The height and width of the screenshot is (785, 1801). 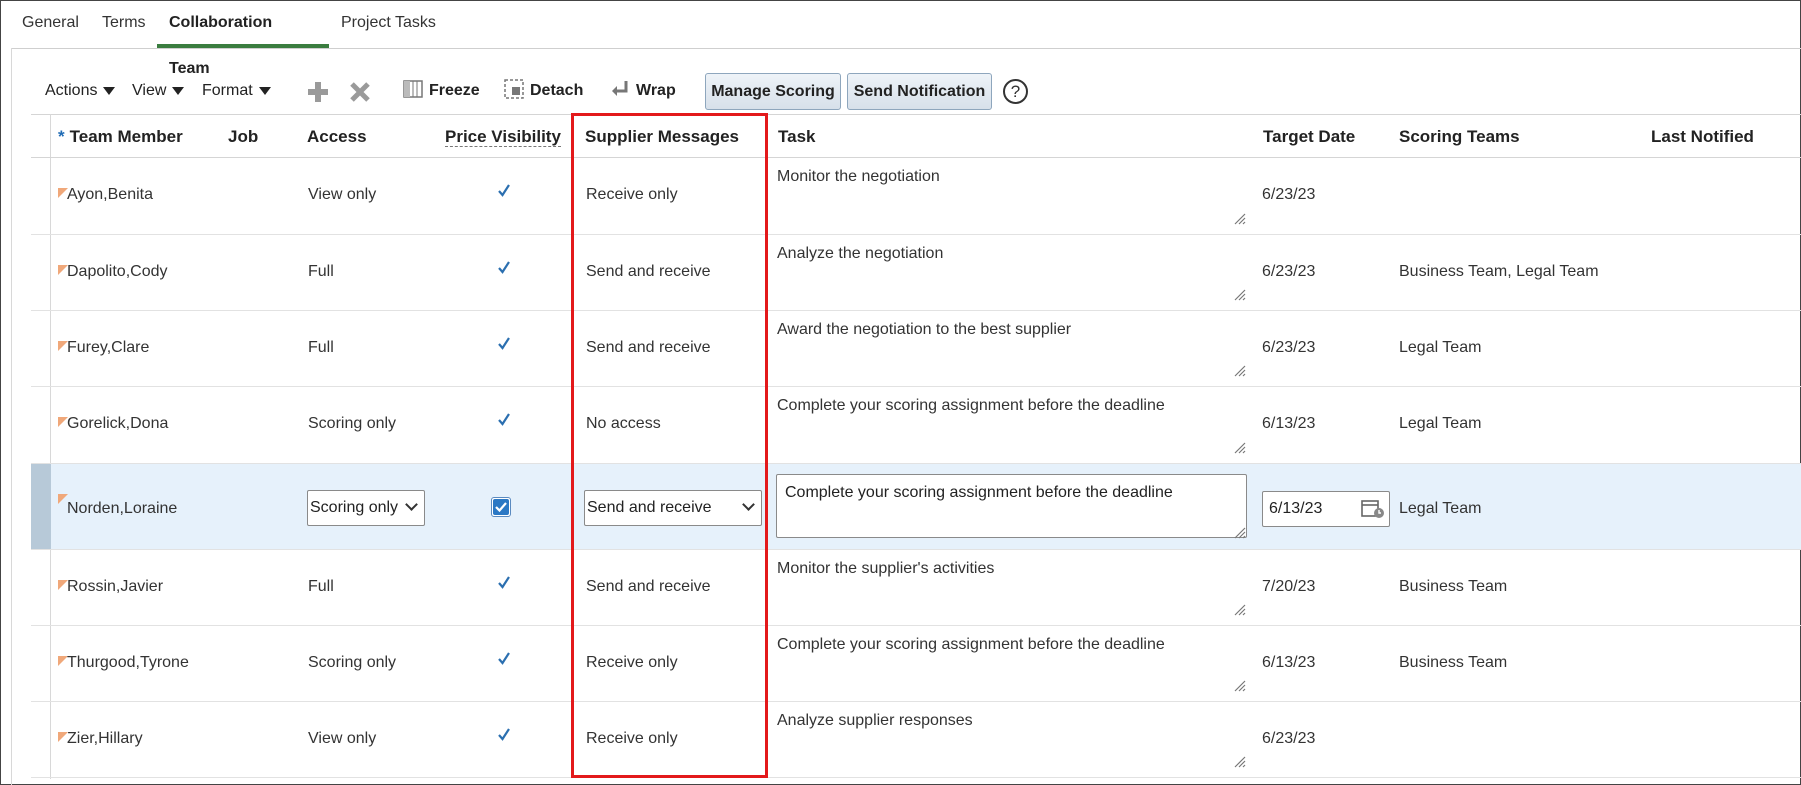 I want to click on detach-button: Detach, so click(x=543, y=91).